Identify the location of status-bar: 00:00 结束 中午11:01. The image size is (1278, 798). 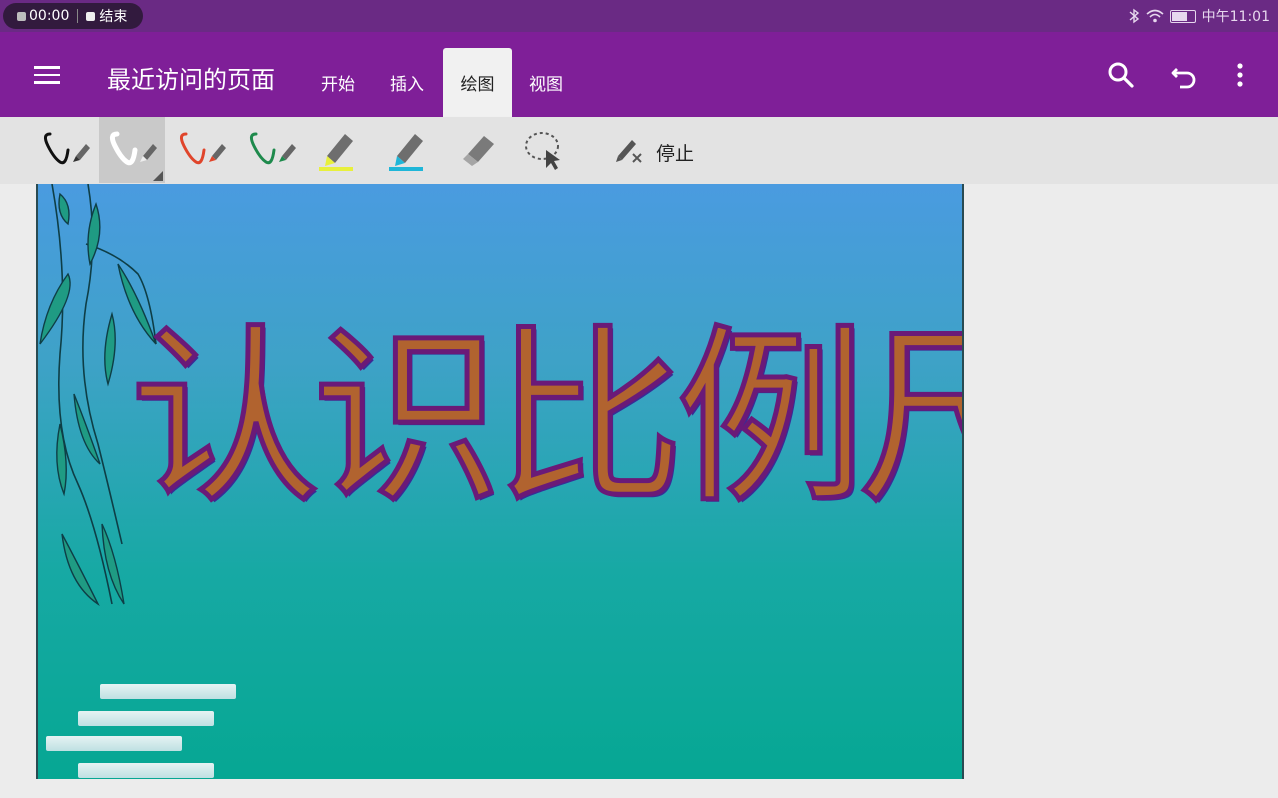
(639, 16).